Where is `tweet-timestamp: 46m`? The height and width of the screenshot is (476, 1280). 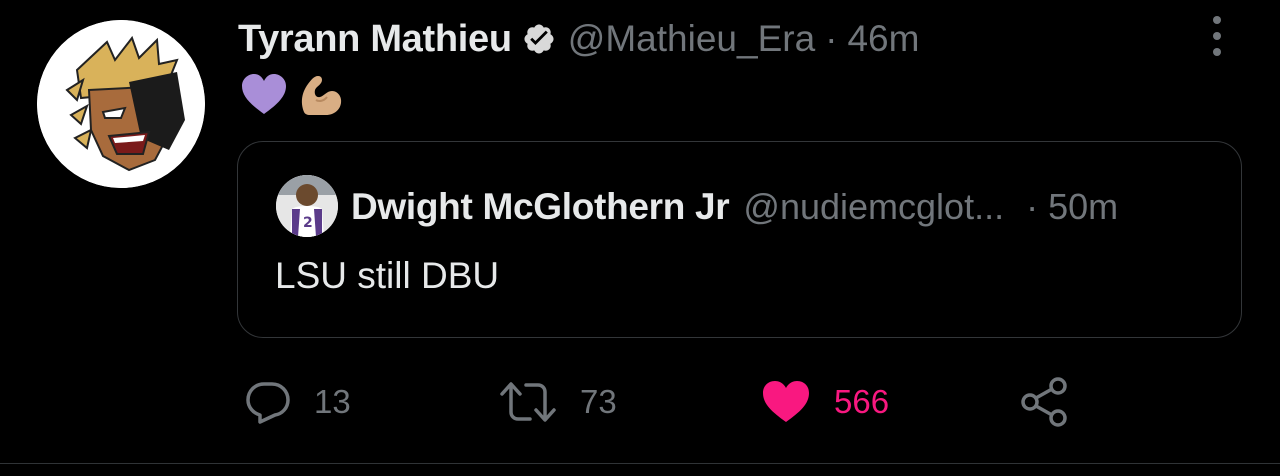
tweet-timestamp: 46m is located at coordinates (883, 39).